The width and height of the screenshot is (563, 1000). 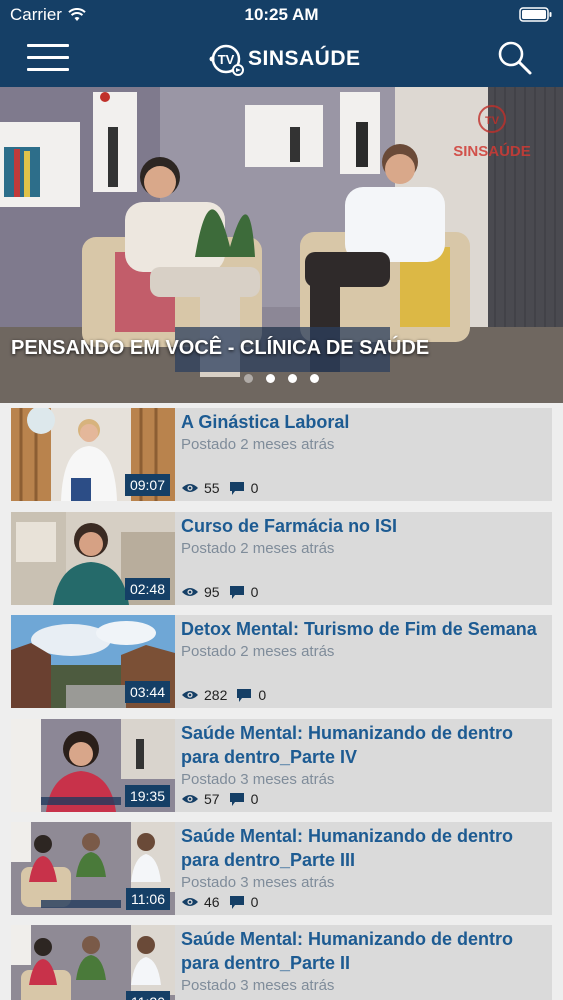 What do you see at coordinates (492, 151) in the screenshot?
I see `svg-text: SINSAÚDE` at bounding box center [492, 151].